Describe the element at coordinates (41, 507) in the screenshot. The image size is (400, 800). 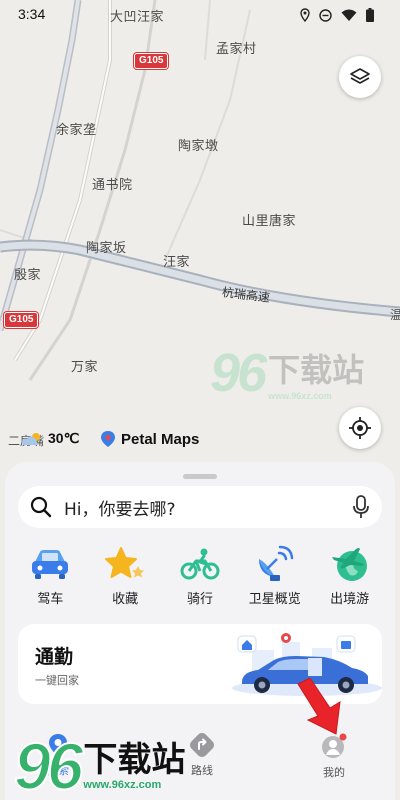
I see `search-icon` at that location.